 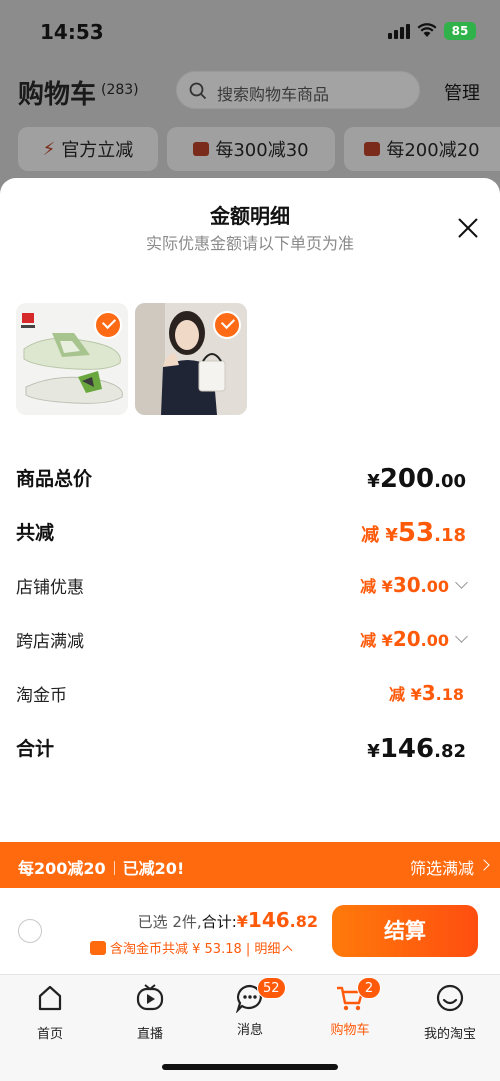 I want to click on smile-icon, so click(x=450, y=998).